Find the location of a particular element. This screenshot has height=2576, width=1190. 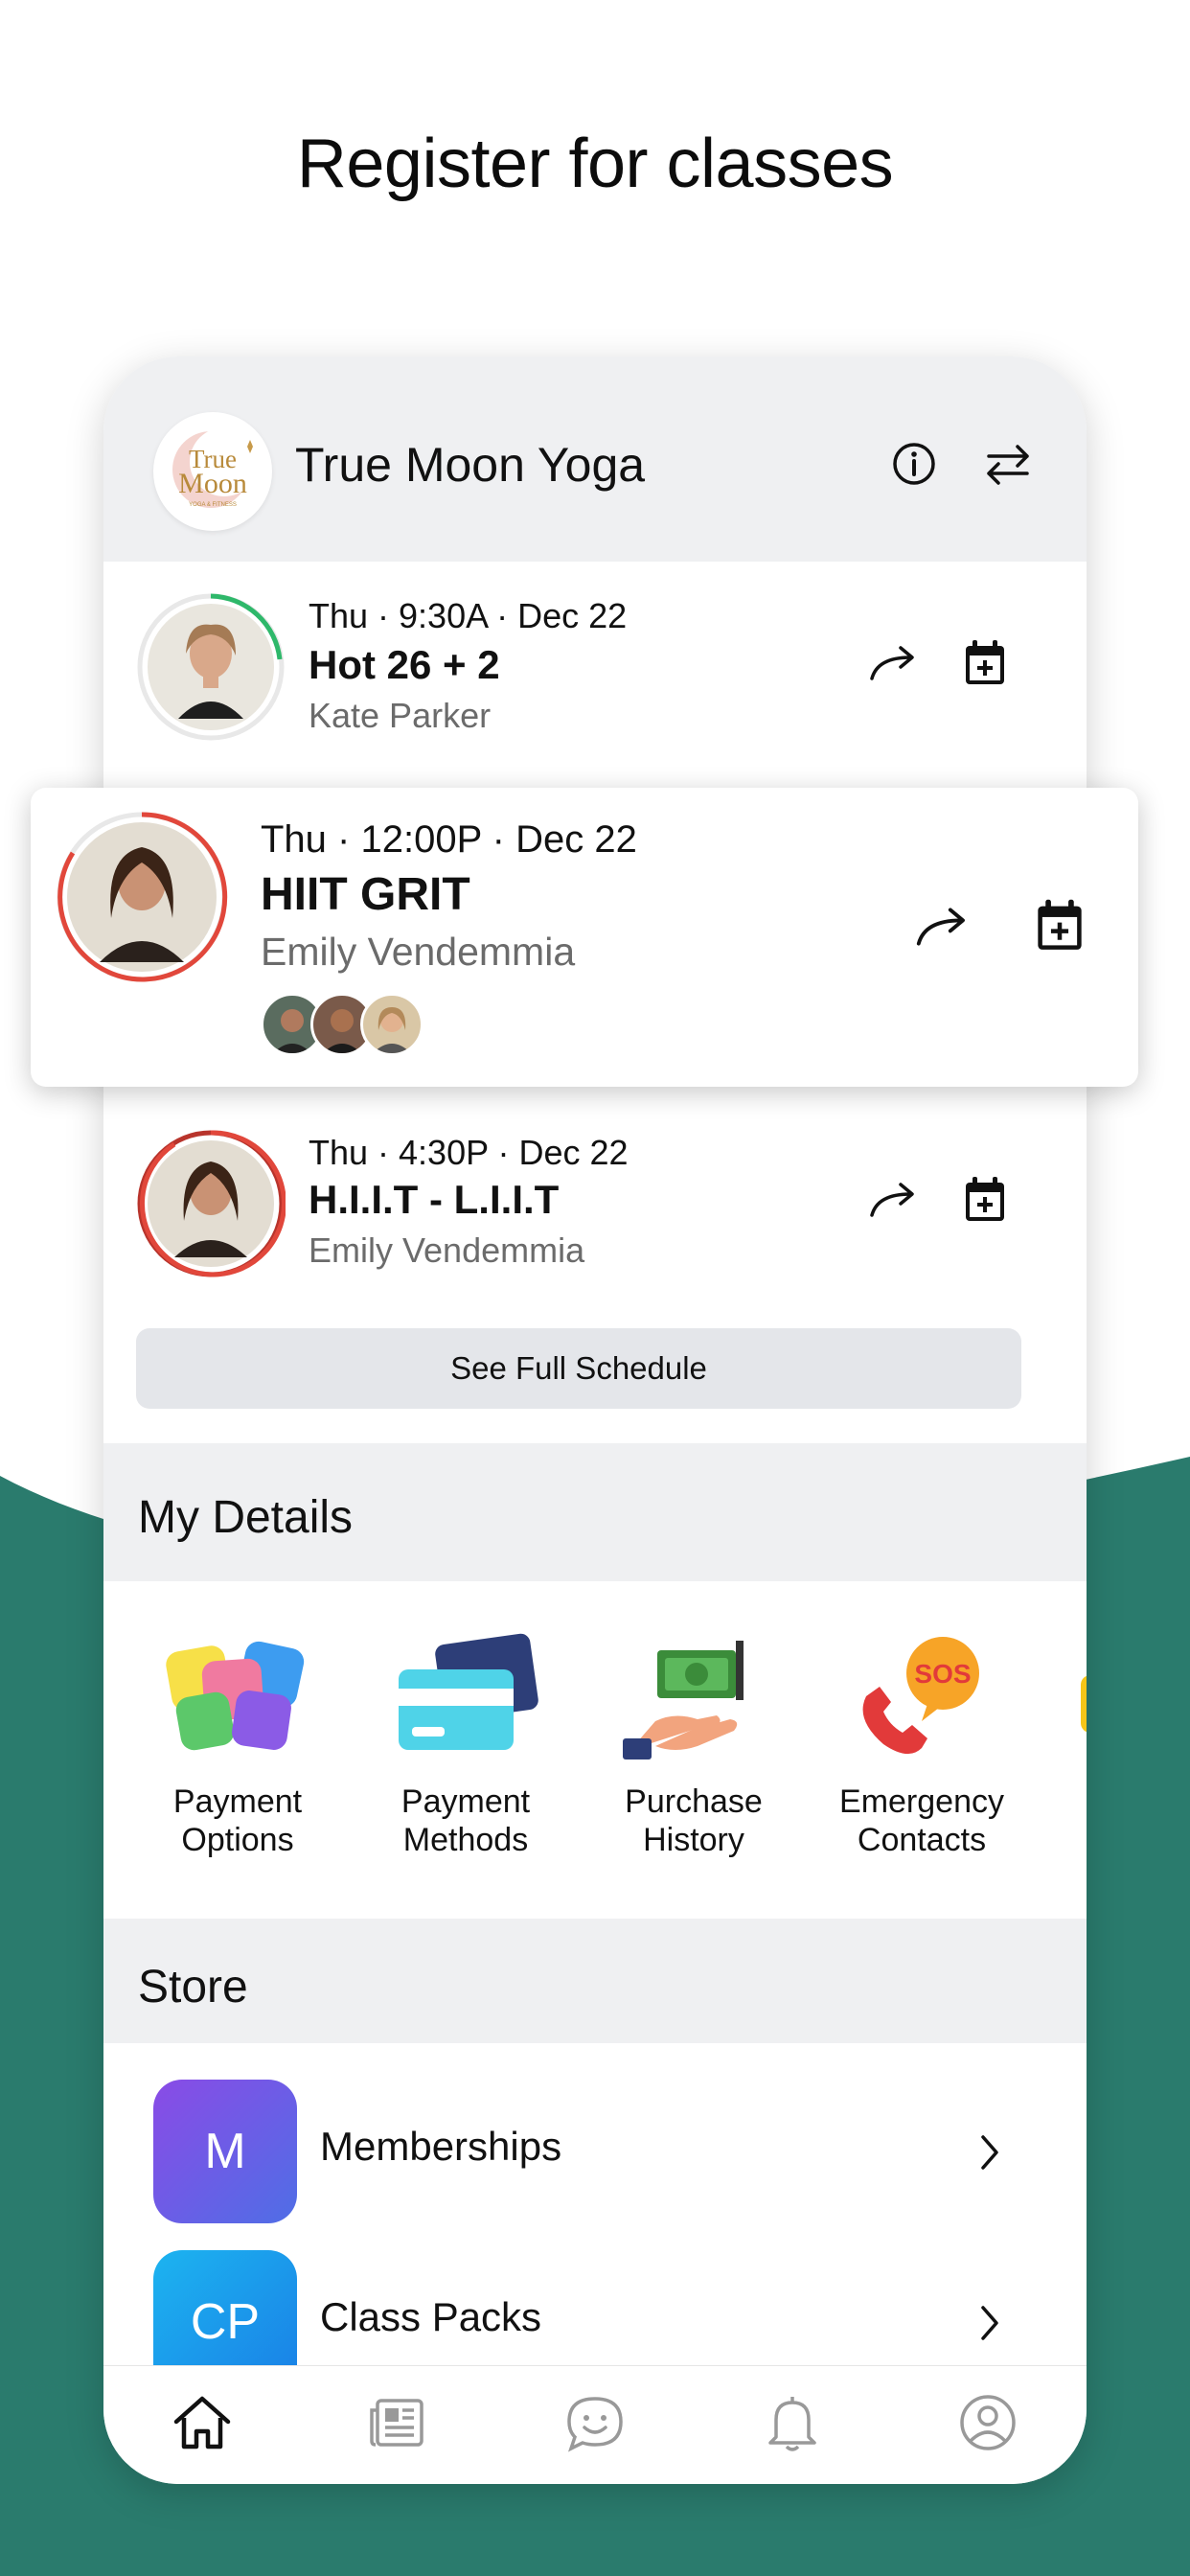

detail-label: Methods is located at coordinates (466, 1840).